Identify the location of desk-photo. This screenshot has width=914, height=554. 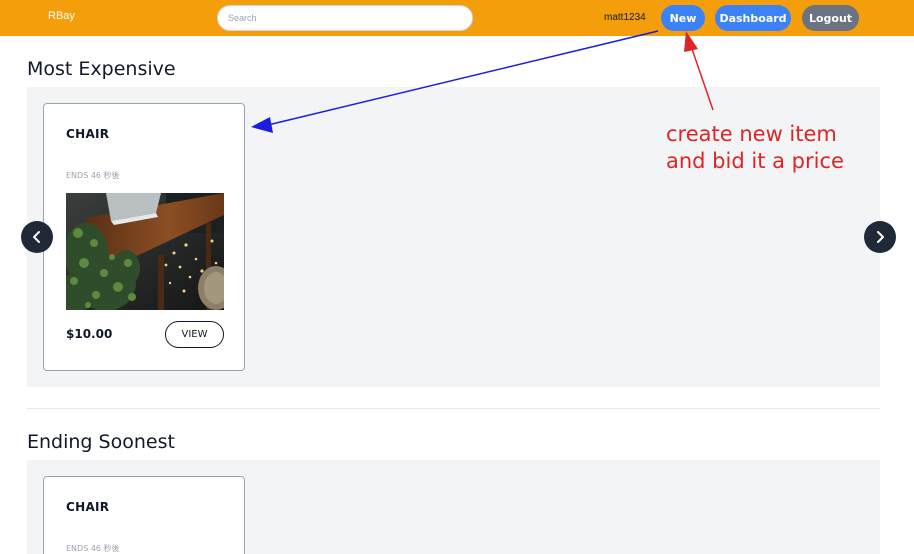
(145, 251).